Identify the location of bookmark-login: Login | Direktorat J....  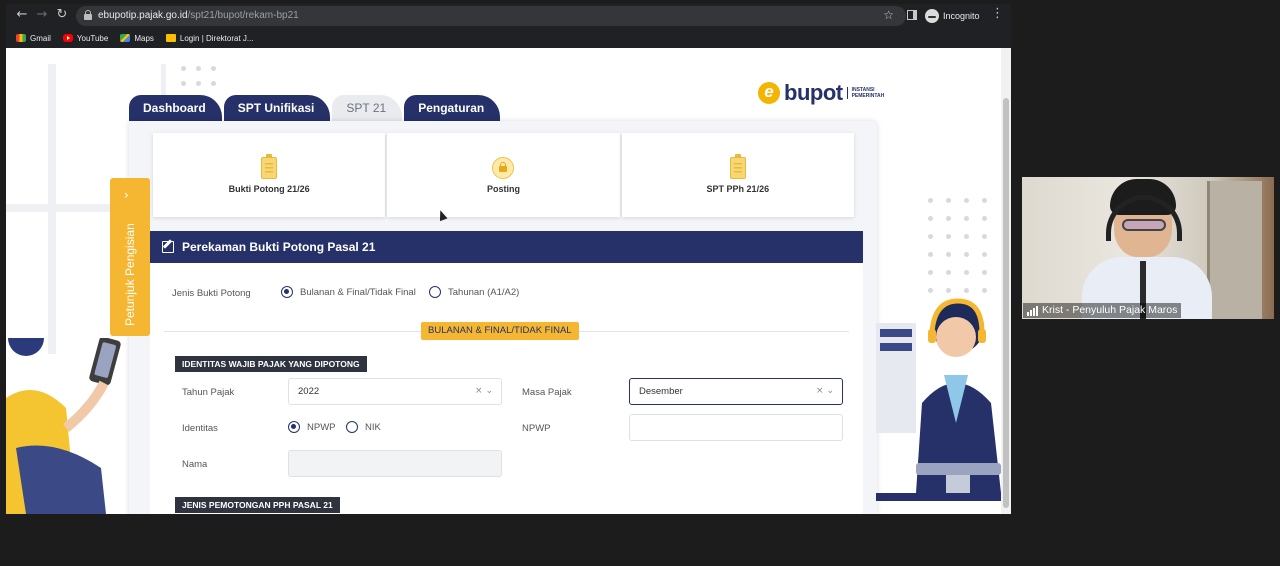
(209, 38).